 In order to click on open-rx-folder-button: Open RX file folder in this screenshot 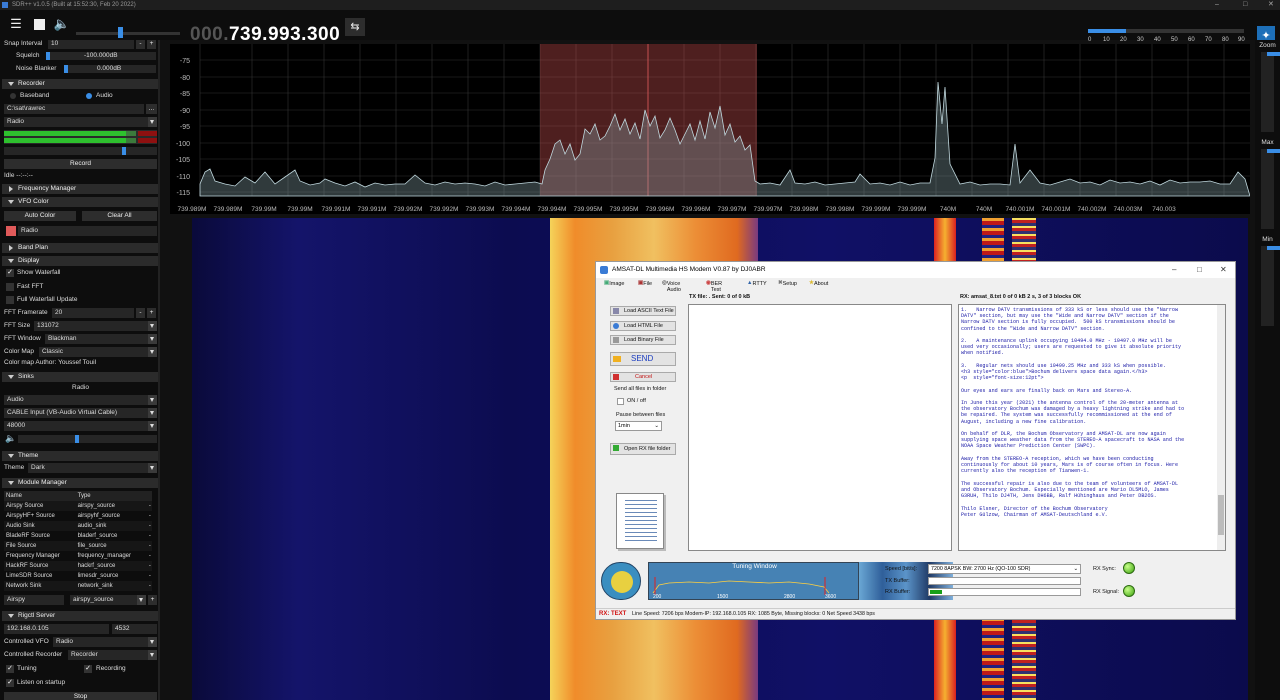, I will do `click(643, 449)`.